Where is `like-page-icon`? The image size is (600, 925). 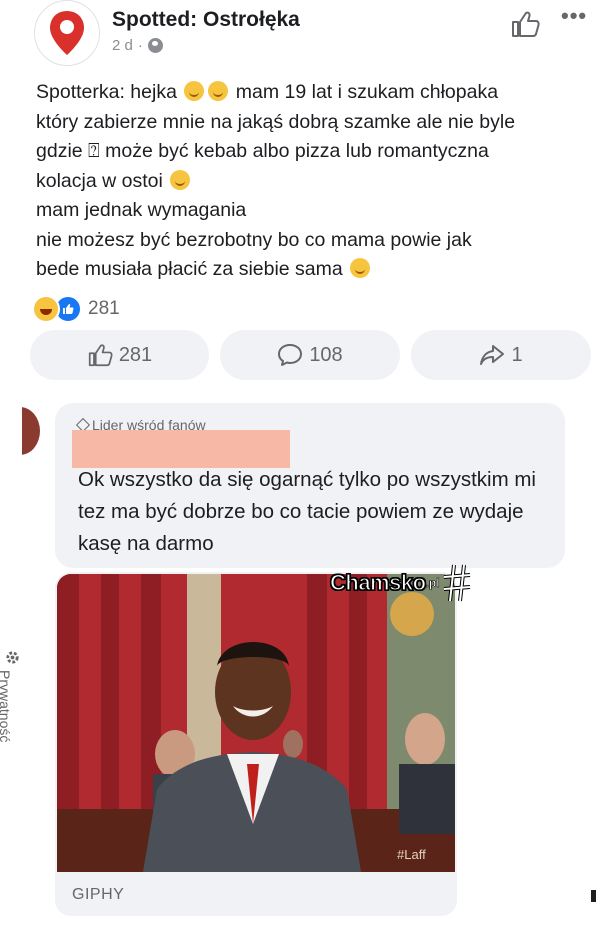 like-page-icon is located at coordinates (525, 24).